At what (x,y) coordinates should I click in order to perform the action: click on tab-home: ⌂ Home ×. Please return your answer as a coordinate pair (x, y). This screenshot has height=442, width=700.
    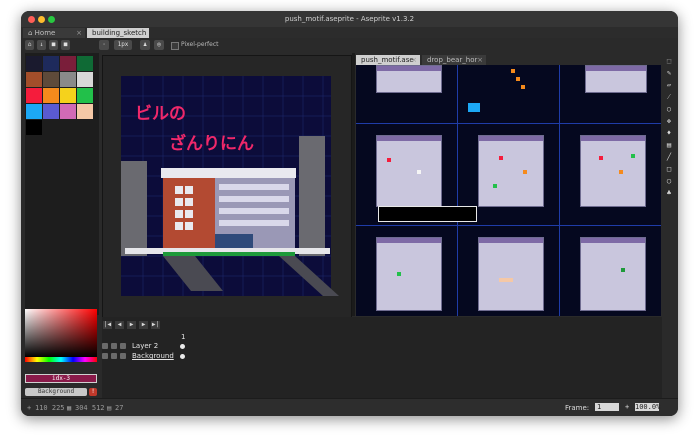
    Looking at the image, I should click on (54, 33).